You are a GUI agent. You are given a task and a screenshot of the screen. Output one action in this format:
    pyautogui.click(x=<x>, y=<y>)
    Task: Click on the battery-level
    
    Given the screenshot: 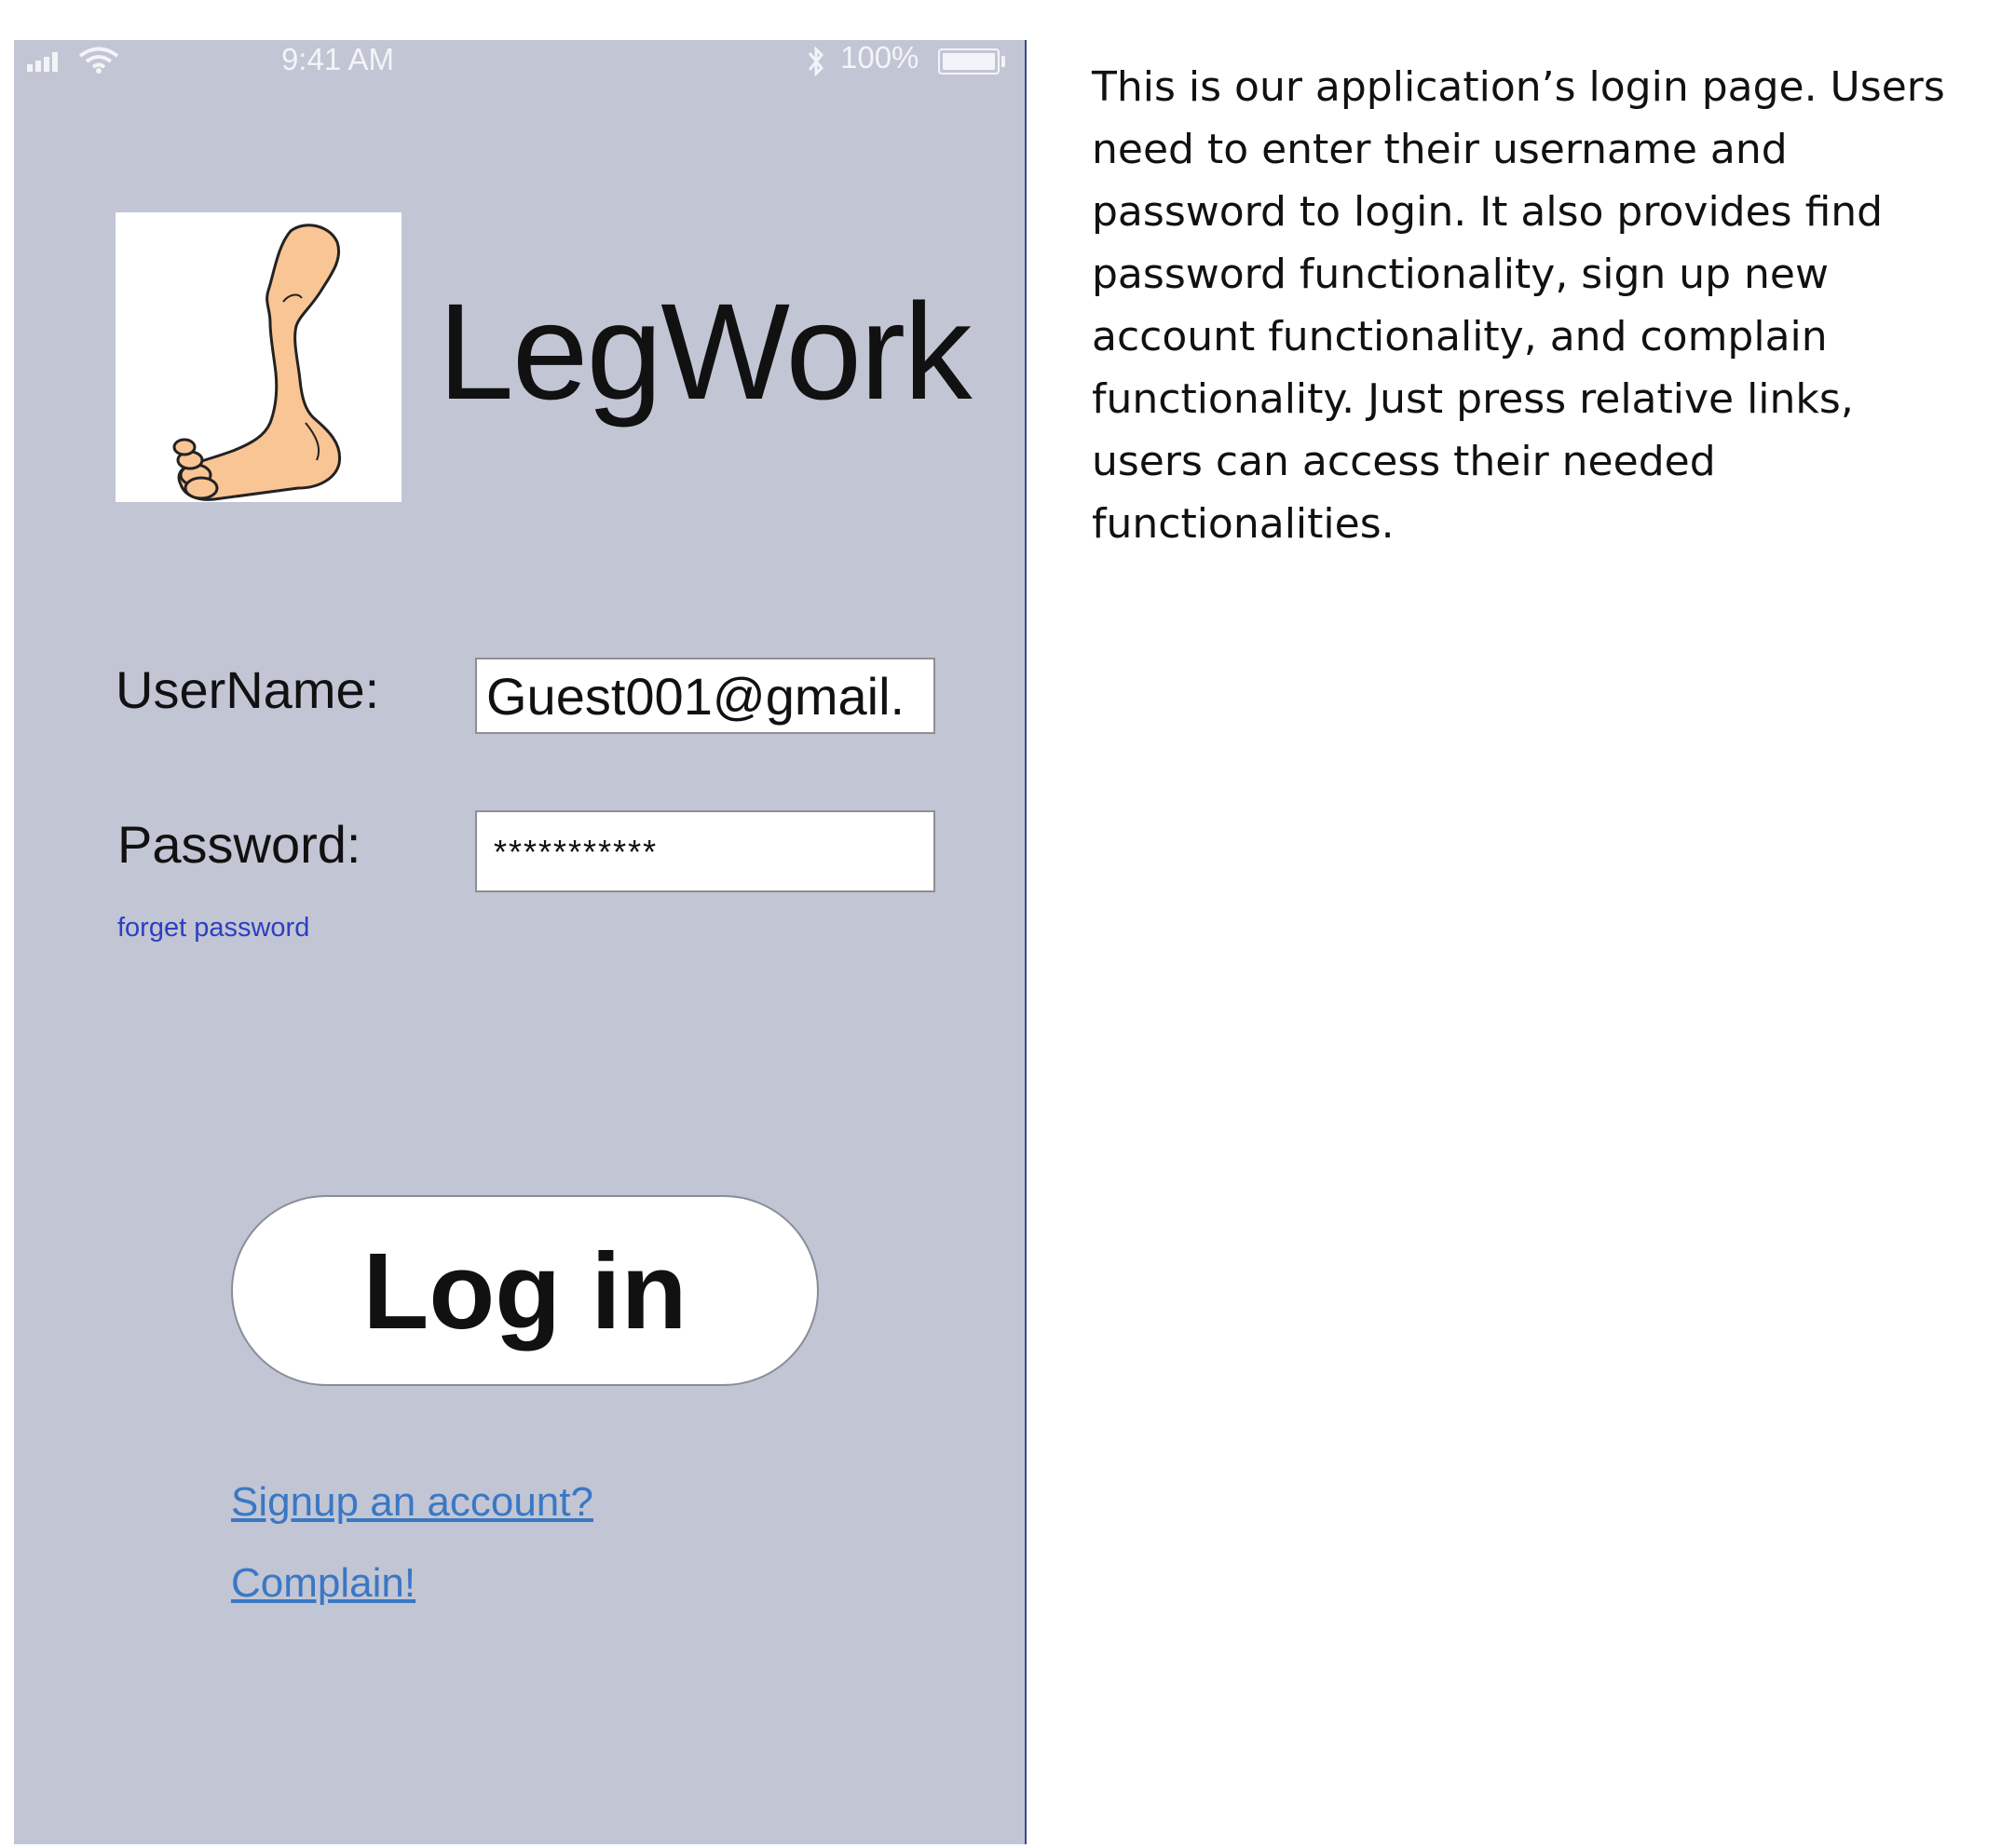 What is the action you would take?
    pyautogui.click(x=969, y=61)
    